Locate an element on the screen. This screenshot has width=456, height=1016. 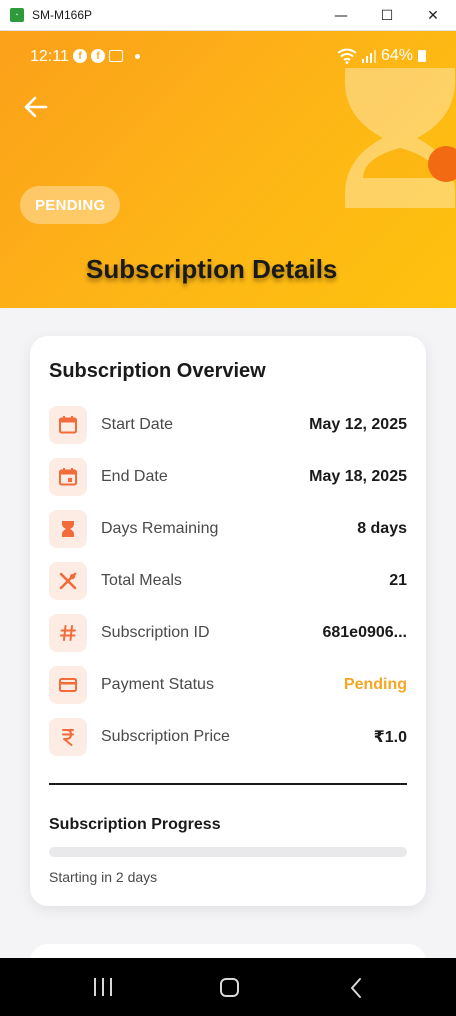
page-title: Subscription Details is located at coordinates (212, 269).